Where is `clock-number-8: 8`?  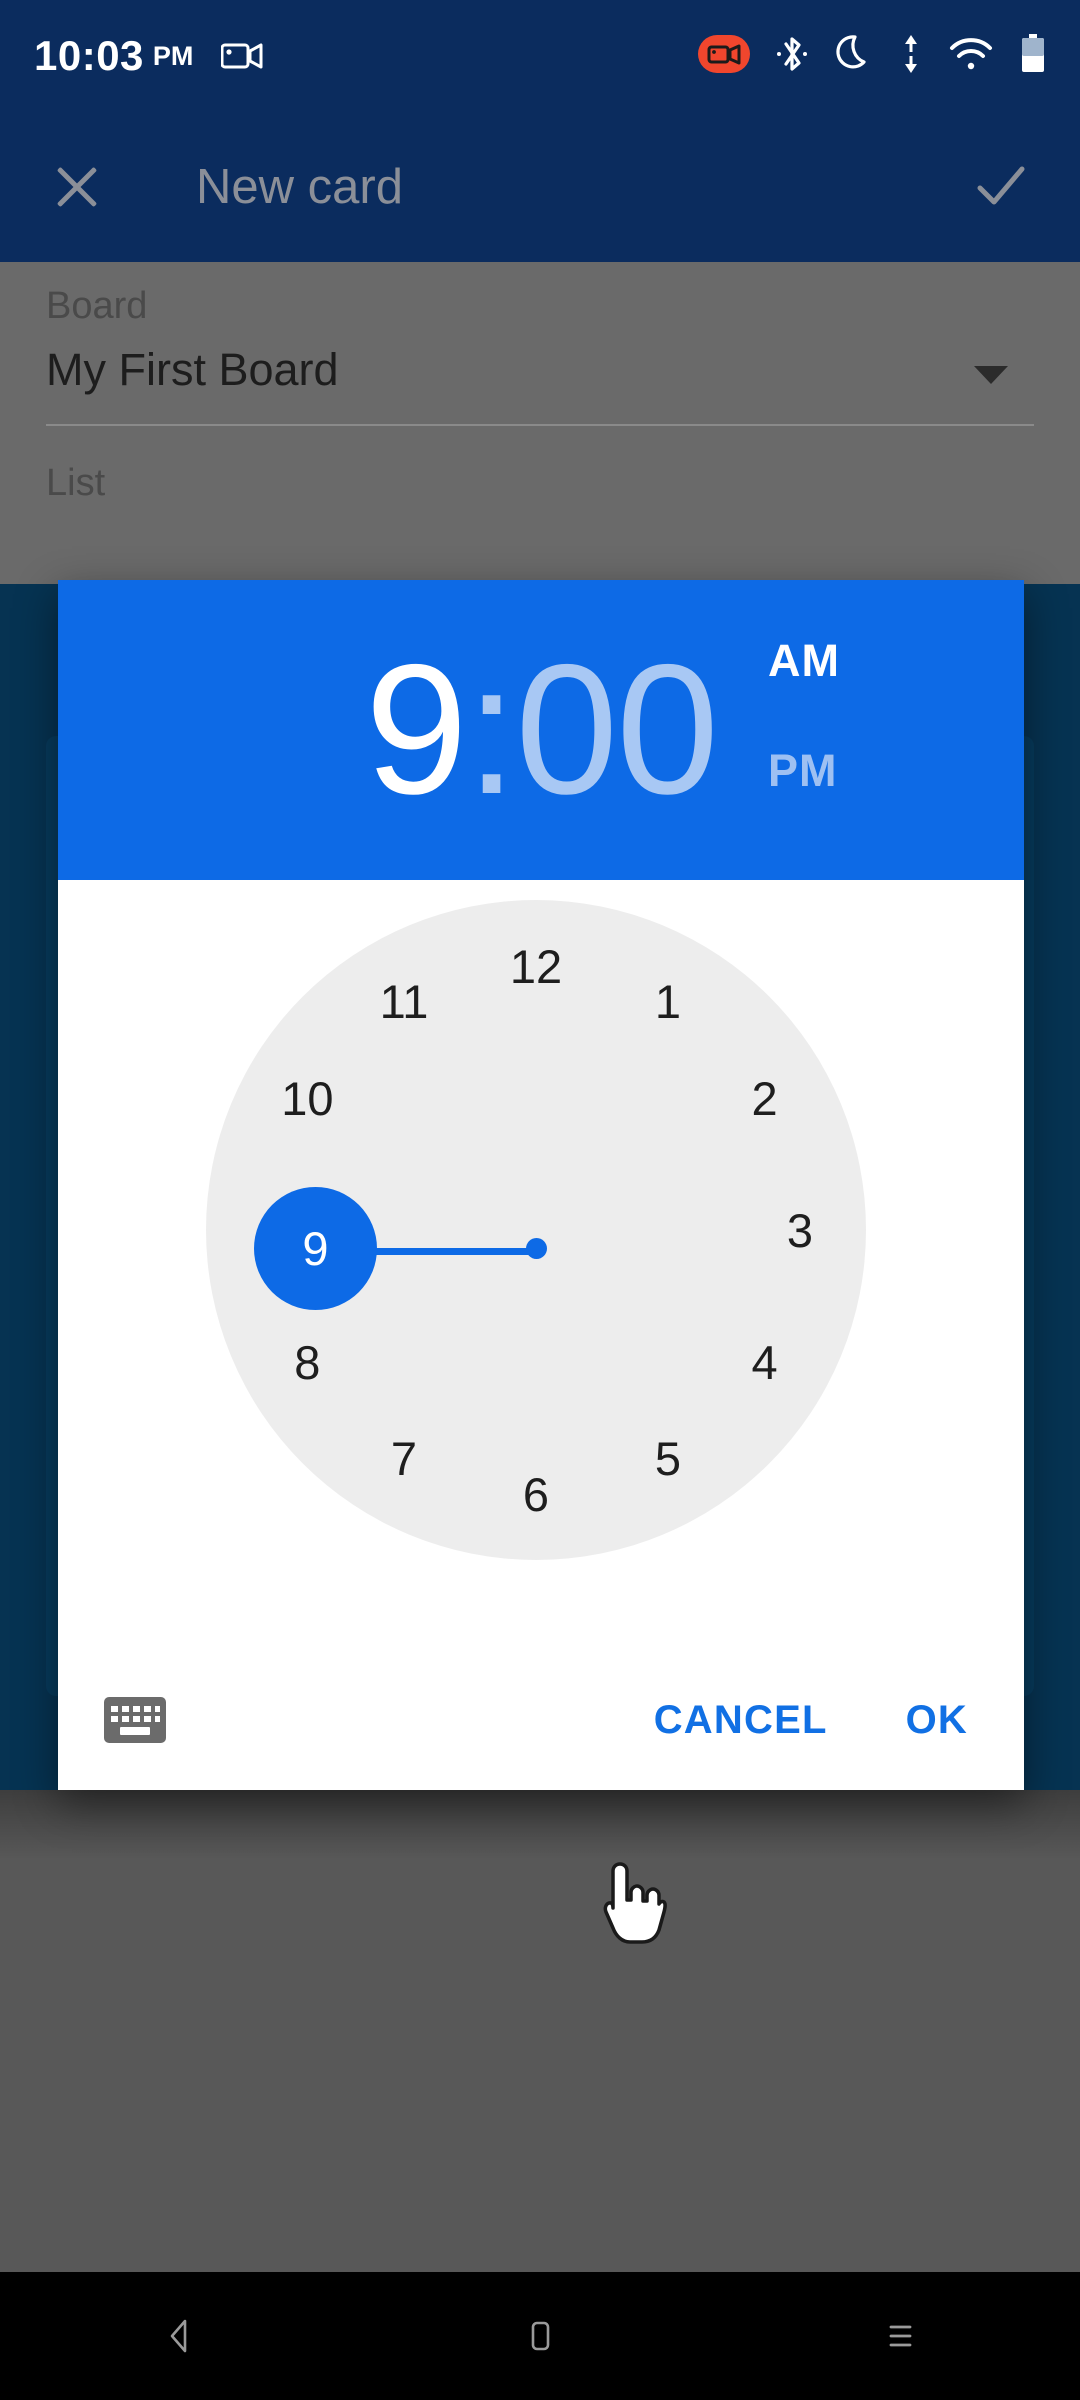
clock-number-8: 8 is located at coordinates (307, 1362).